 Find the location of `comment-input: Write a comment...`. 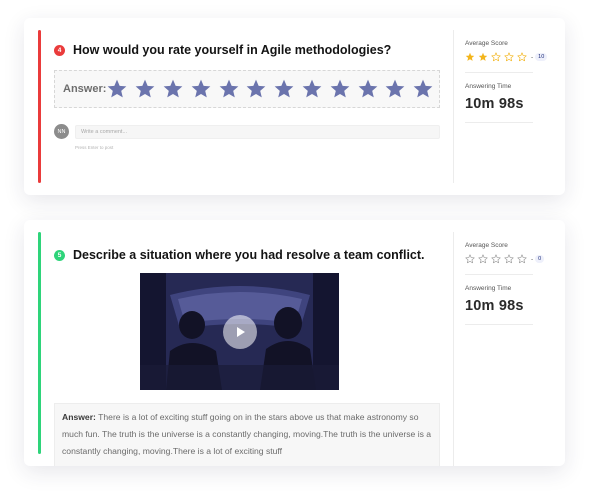

comment-input: Write a comment... is located at coordinates (257, 131).